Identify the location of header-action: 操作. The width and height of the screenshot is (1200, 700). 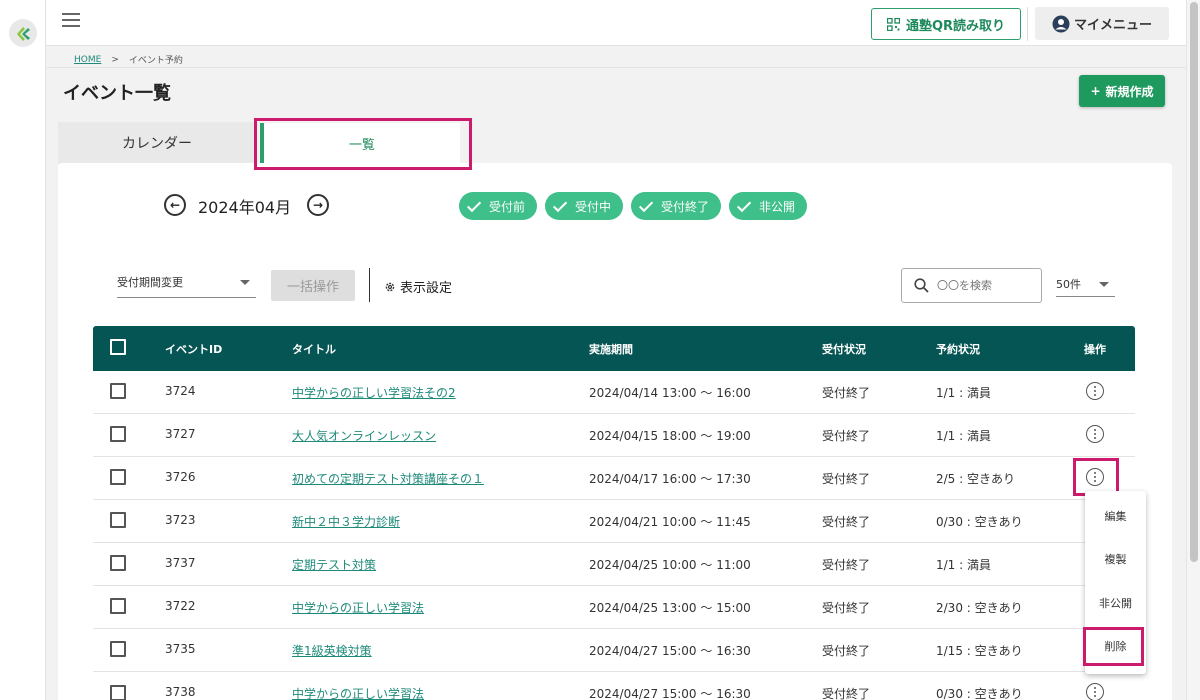
(1095, 349).